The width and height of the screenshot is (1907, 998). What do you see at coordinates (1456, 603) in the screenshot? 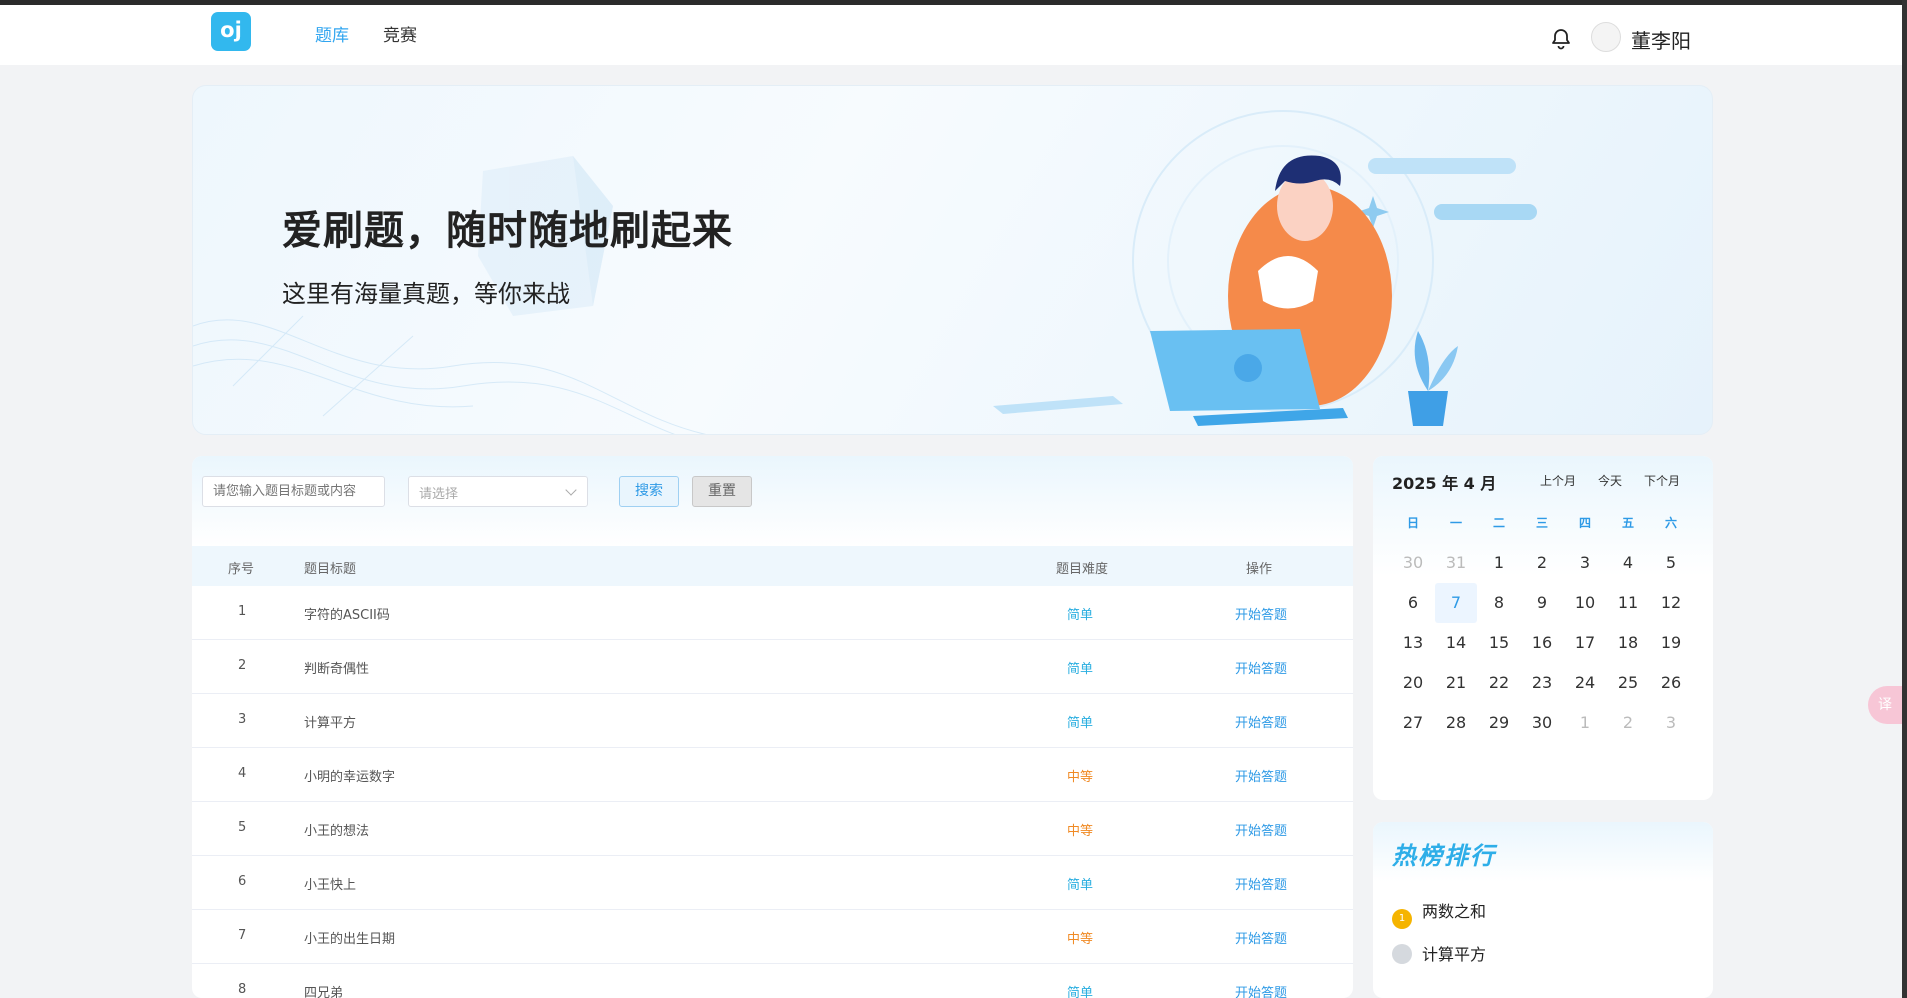
I see `calendar-day-today: 7` at bounding box center [1456, 603].